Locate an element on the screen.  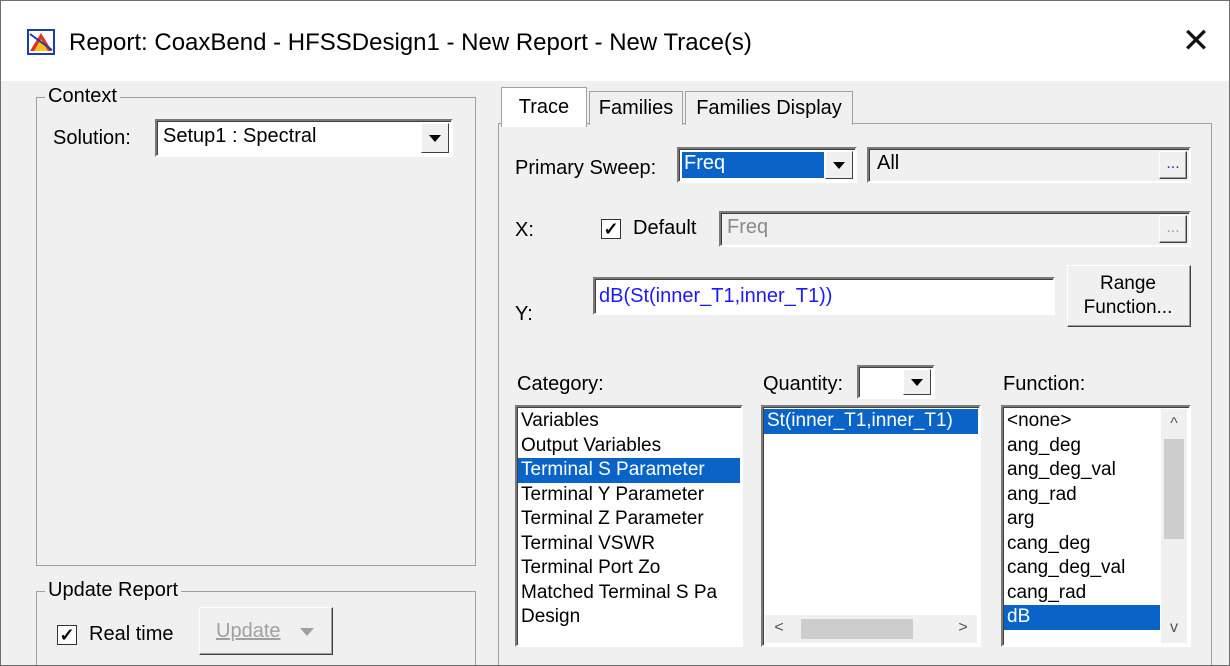
sweep-range-value: All is located at coordinates (888, 163).